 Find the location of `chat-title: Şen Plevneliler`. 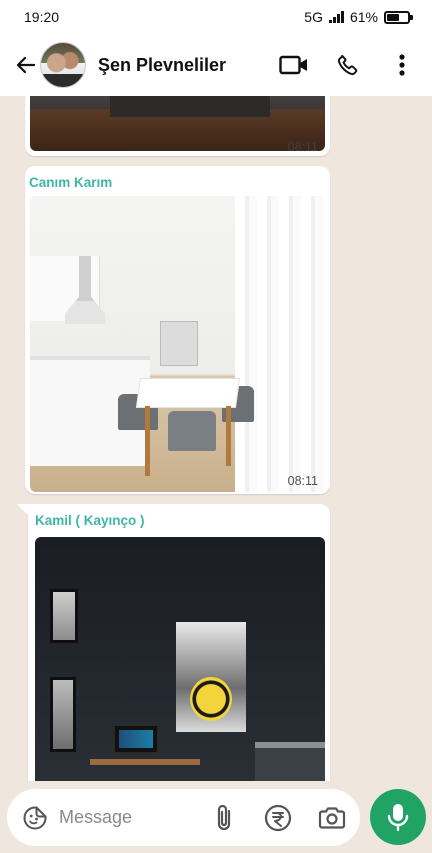

chat-title: Şen Plevneliler is located at coordinates (188, 65).